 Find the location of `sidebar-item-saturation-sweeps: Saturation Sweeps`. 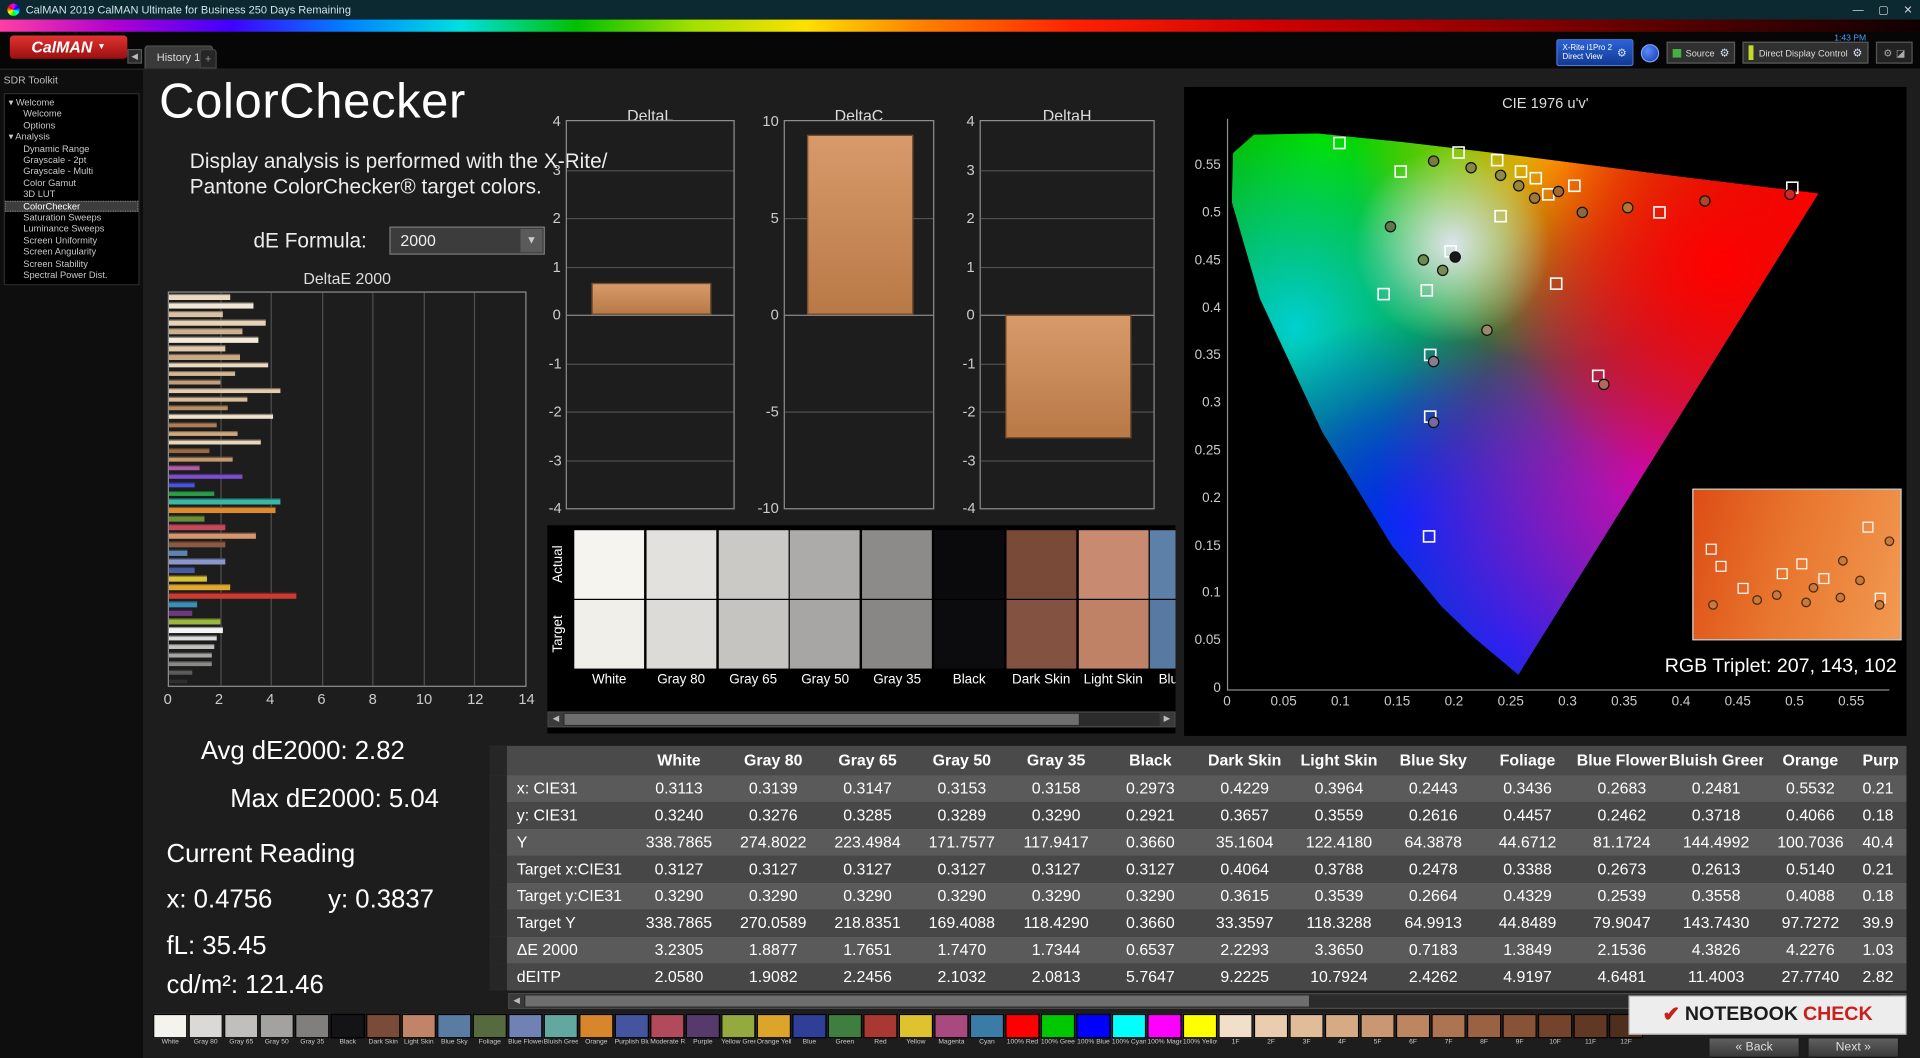

sidebar-item-saturation-sweeps: Saturation Sweeps is located at coordinates (71, 218).